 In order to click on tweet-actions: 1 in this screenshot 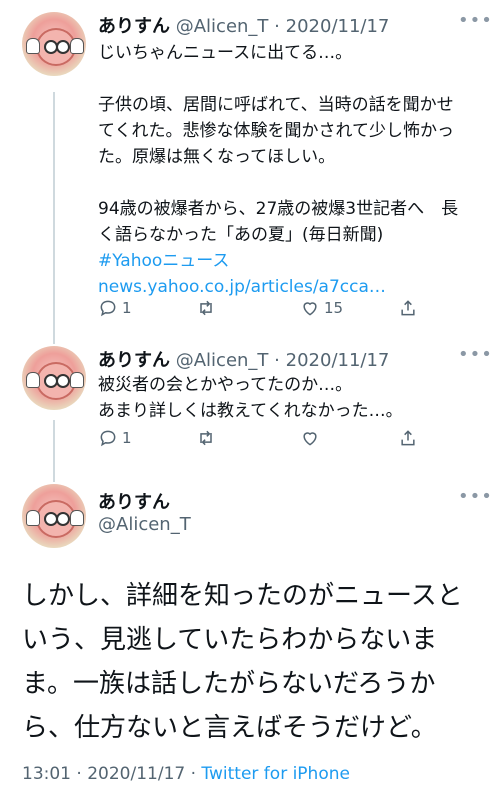, I will do `click(258, 440)`.